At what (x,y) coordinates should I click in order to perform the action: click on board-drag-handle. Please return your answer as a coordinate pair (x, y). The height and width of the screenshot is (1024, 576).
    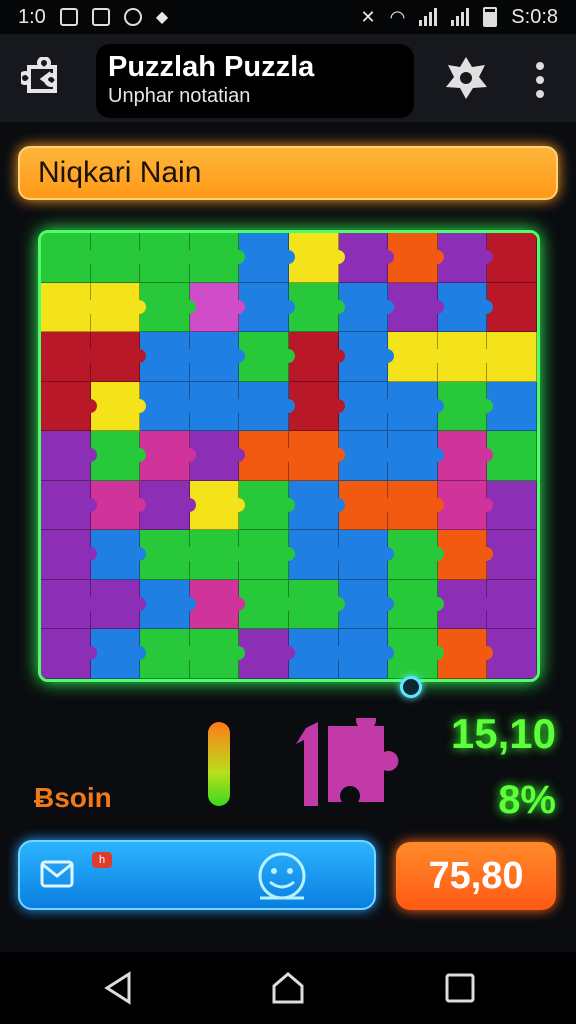
    Looking at the image, I should click on (411, 687).